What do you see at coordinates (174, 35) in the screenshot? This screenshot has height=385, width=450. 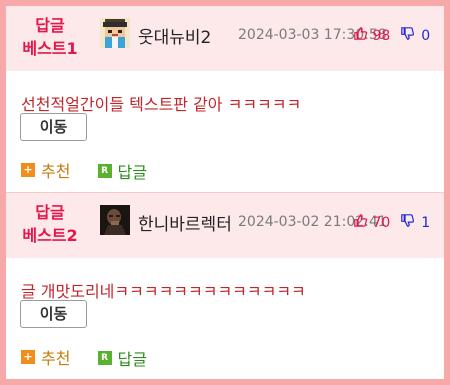 I see `username: 웃대뉴비2` at bounding box center [174, 35].